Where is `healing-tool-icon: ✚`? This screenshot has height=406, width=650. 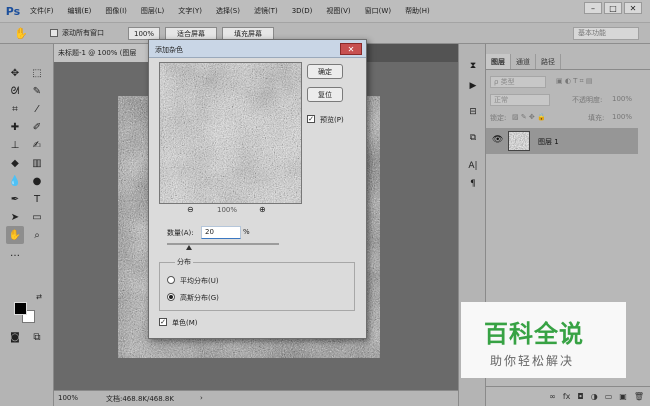
healing-tool-icon: ✚ is located at coordinates (15, 127).